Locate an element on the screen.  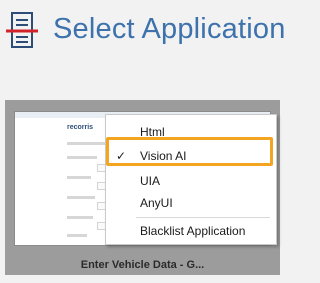
highlight-box is located at coordinates (189, 151).